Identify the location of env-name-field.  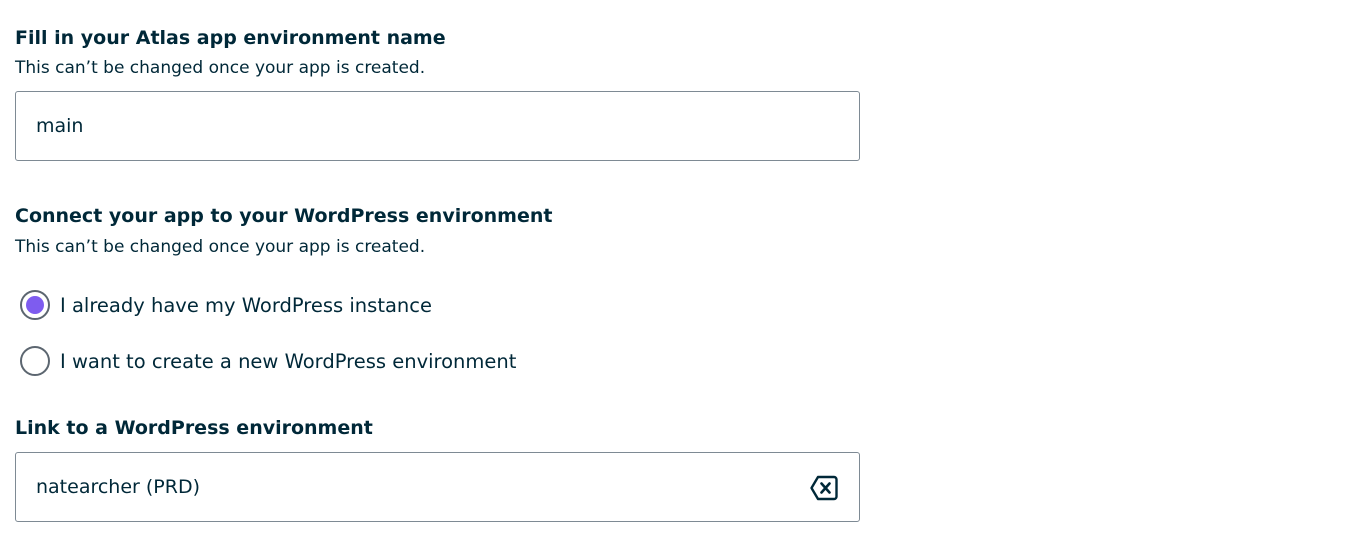
(437, 126).